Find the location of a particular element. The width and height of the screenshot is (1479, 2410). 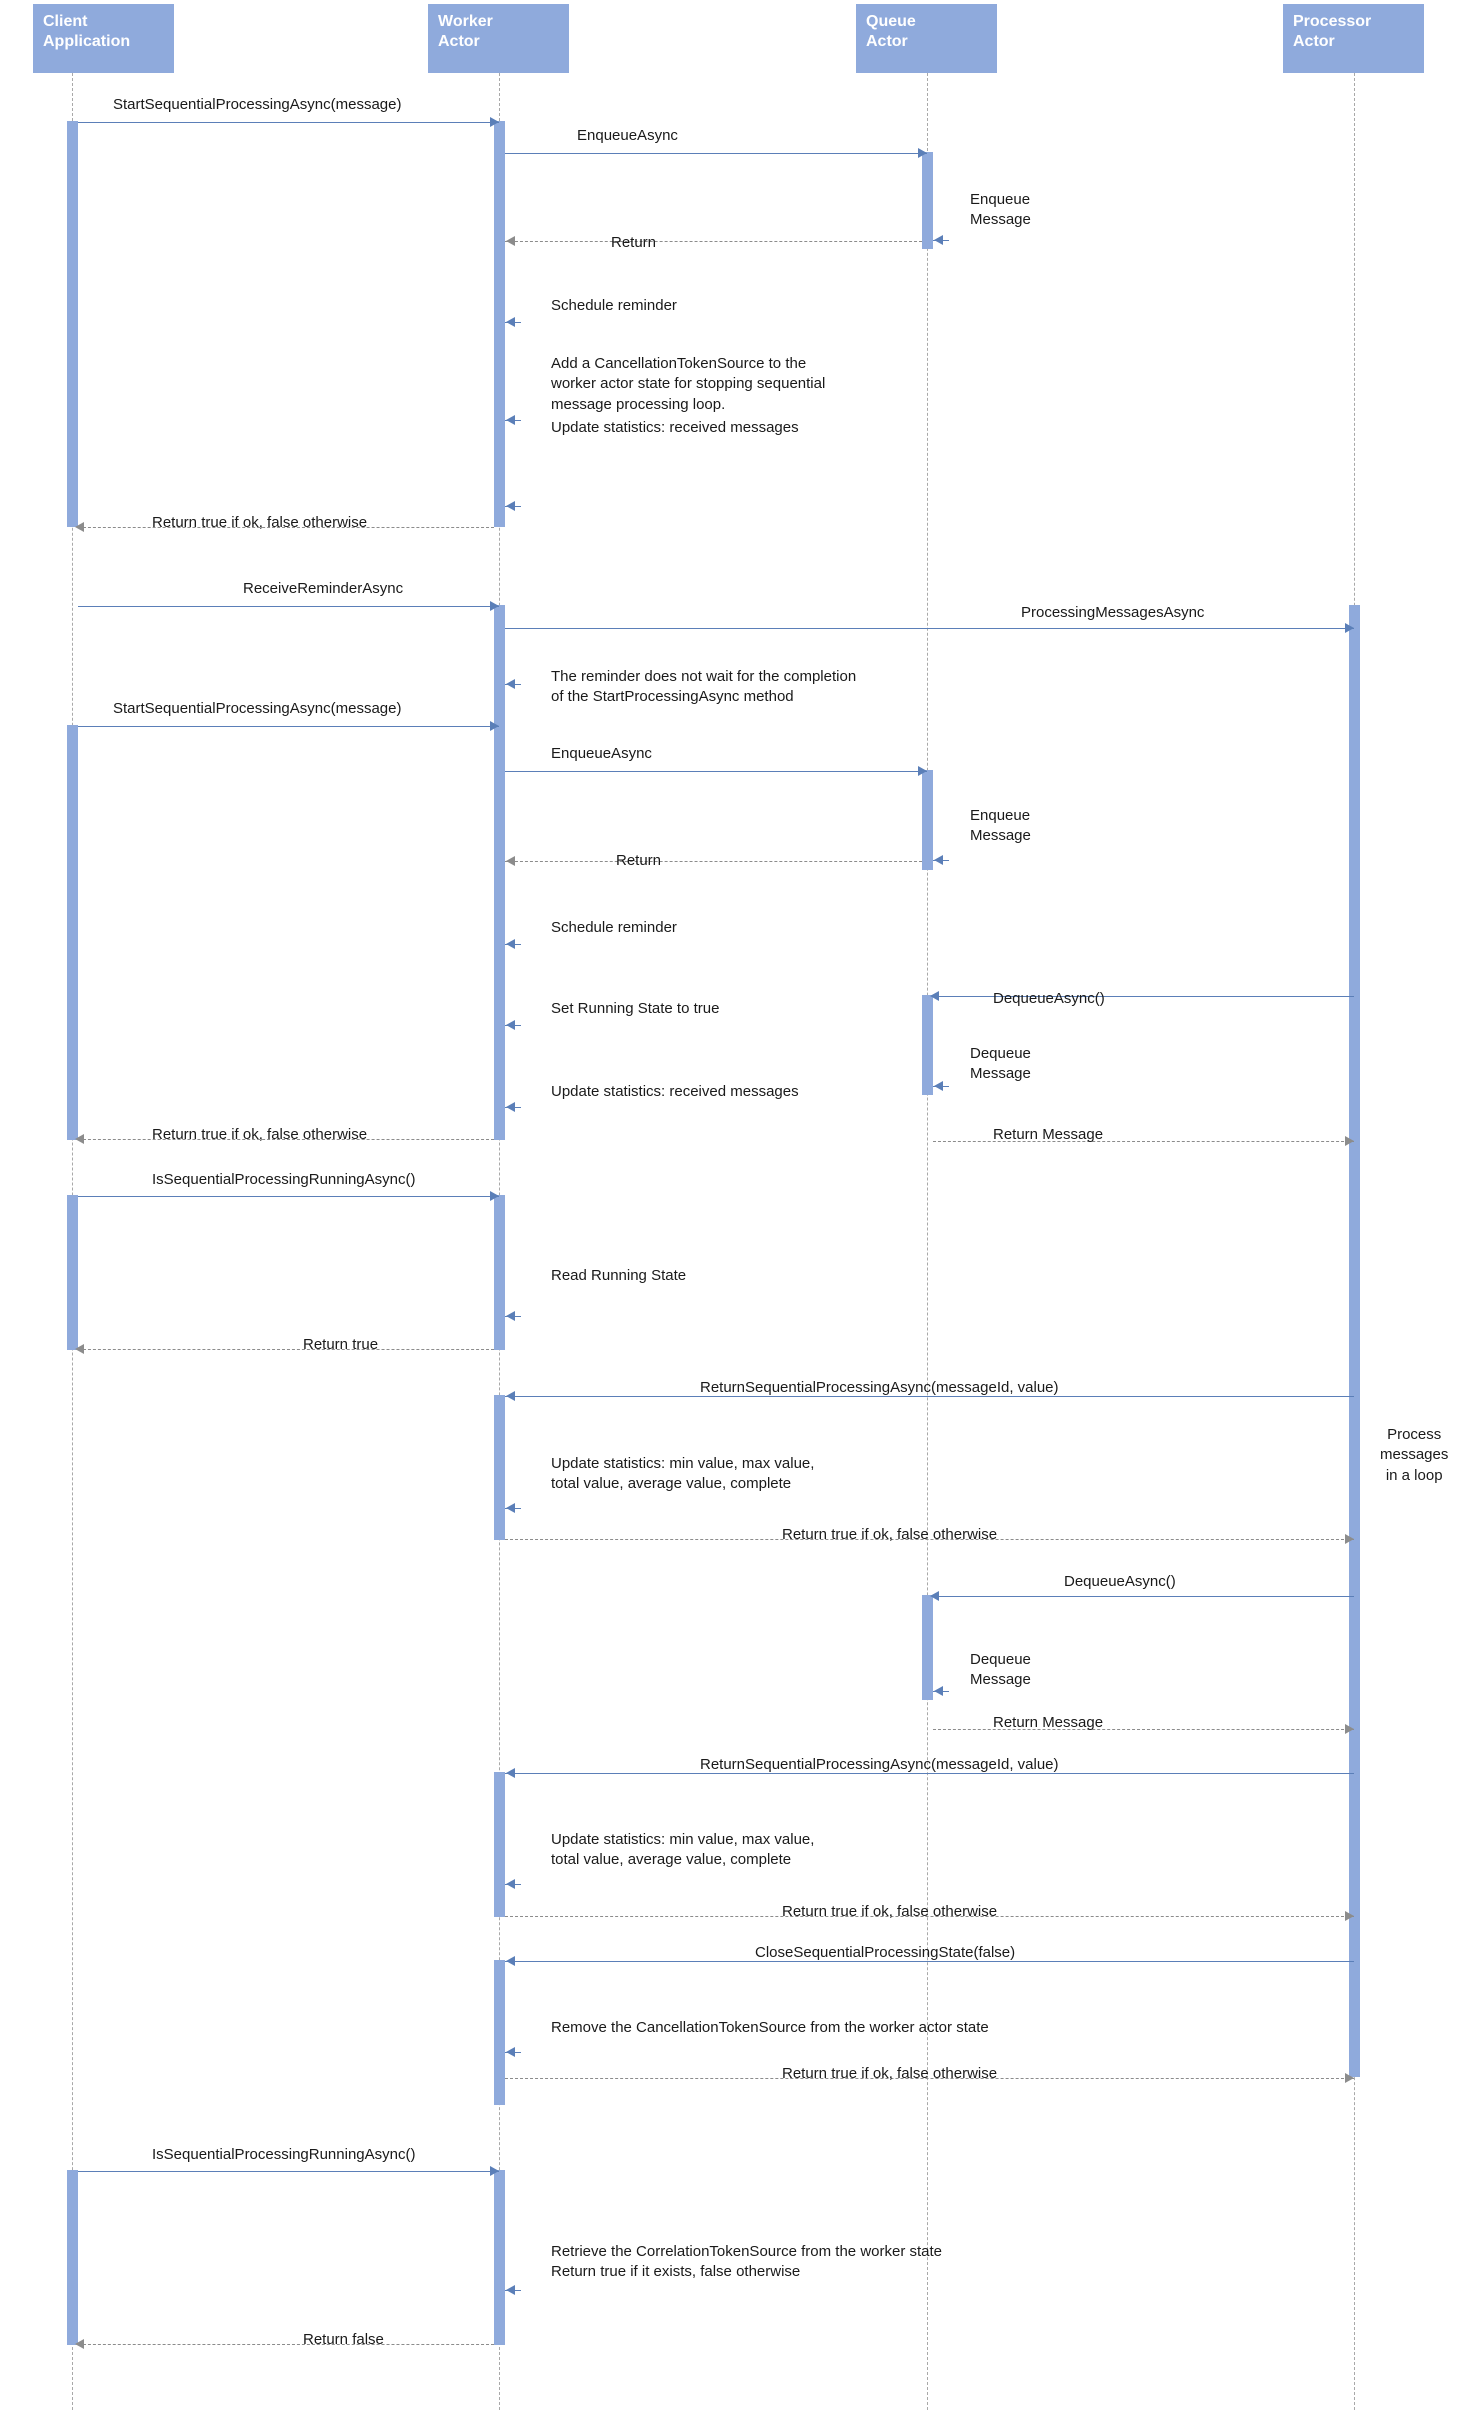

message-label-m29: DequeueAsync() is located at coordinates (1120, 1581).